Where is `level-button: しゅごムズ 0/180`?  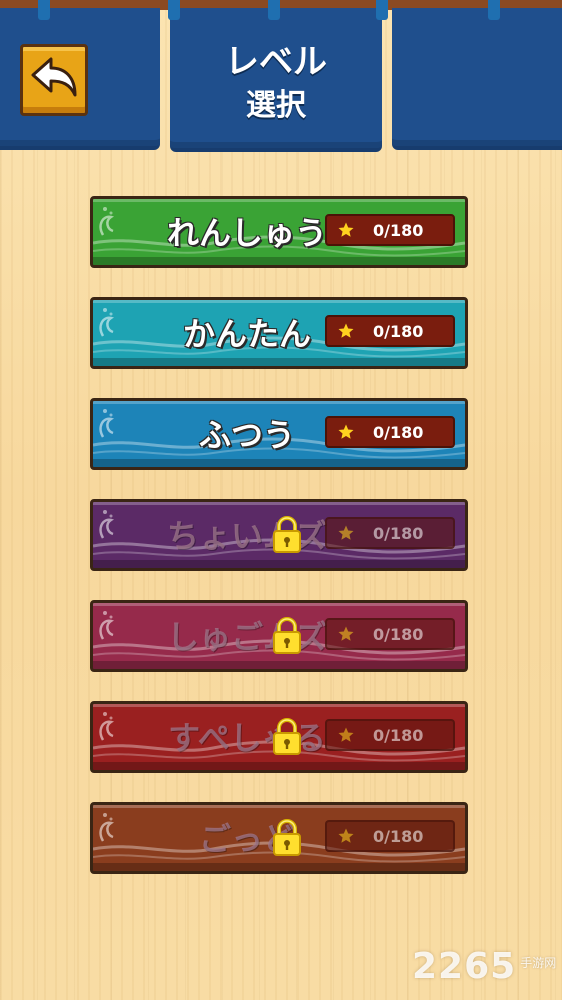 level-button: しゅごムズ 0/180 is located at coordinates (279, 636).